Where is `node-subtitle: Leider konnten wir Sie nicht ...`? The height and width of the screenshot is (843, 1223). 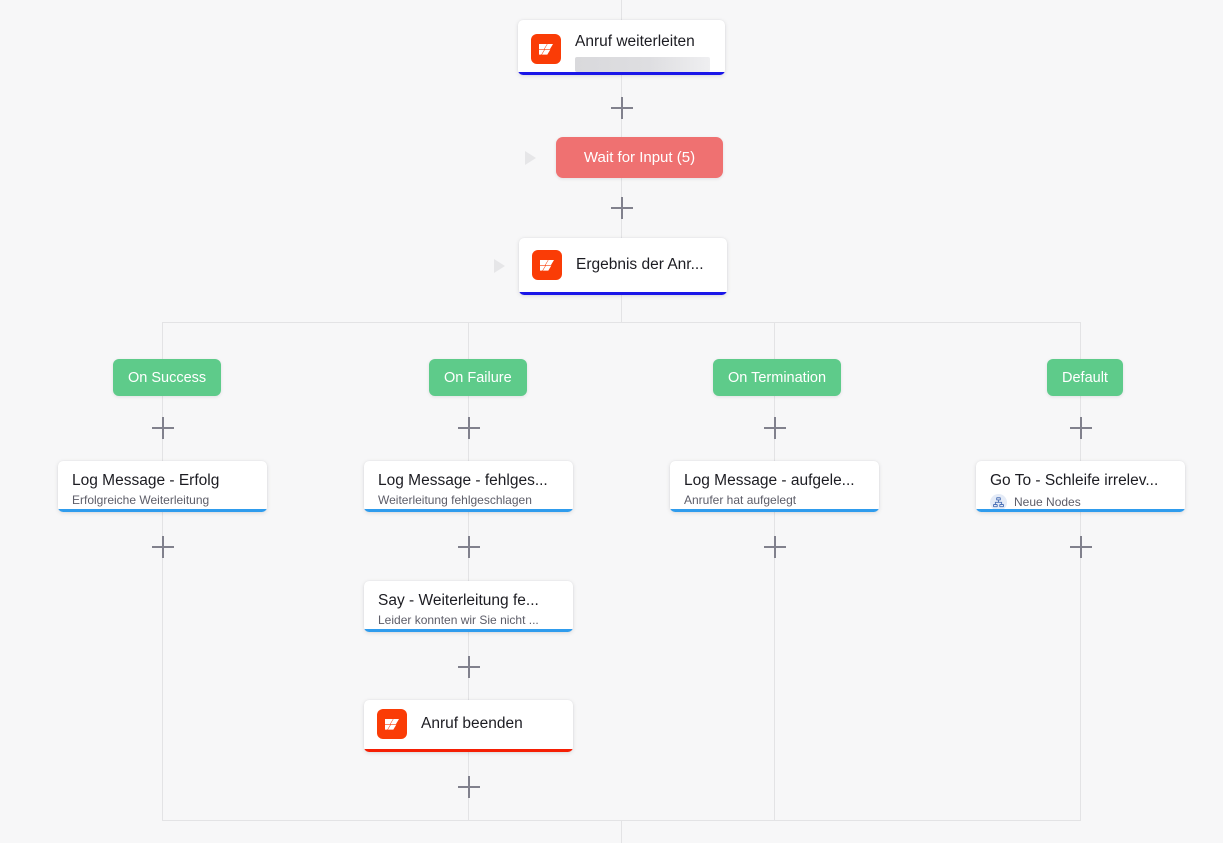 node-subtitle: Leider konnten wir Sie nicht ... is located at coordinates (458, 620).